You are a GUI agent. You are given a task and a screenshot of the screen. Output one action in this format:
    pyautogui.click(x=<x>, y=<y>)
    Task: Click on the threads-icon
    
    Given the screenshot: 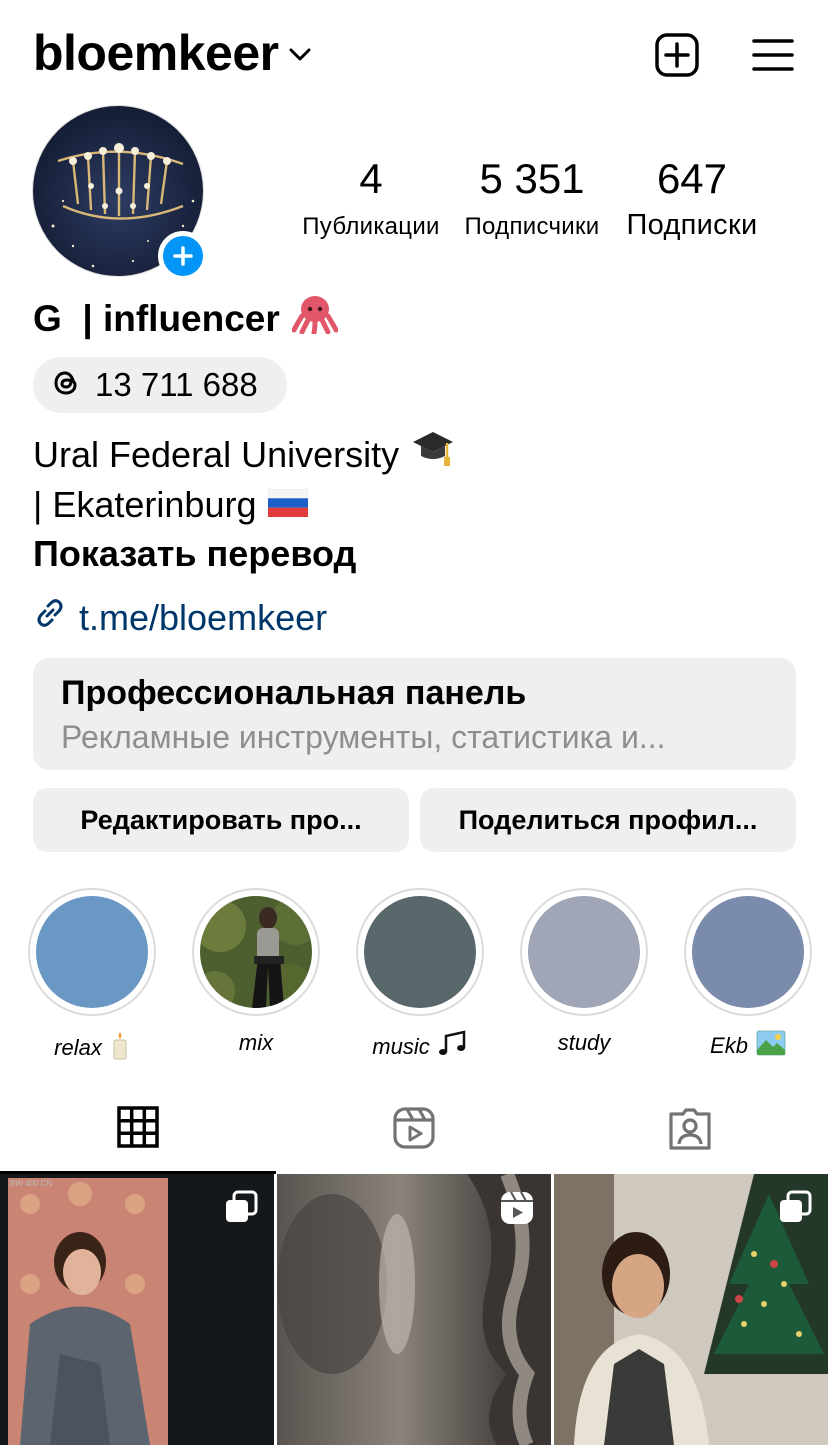 What is the action you would take?
    pyautogui.click(x=66, y=385)
    